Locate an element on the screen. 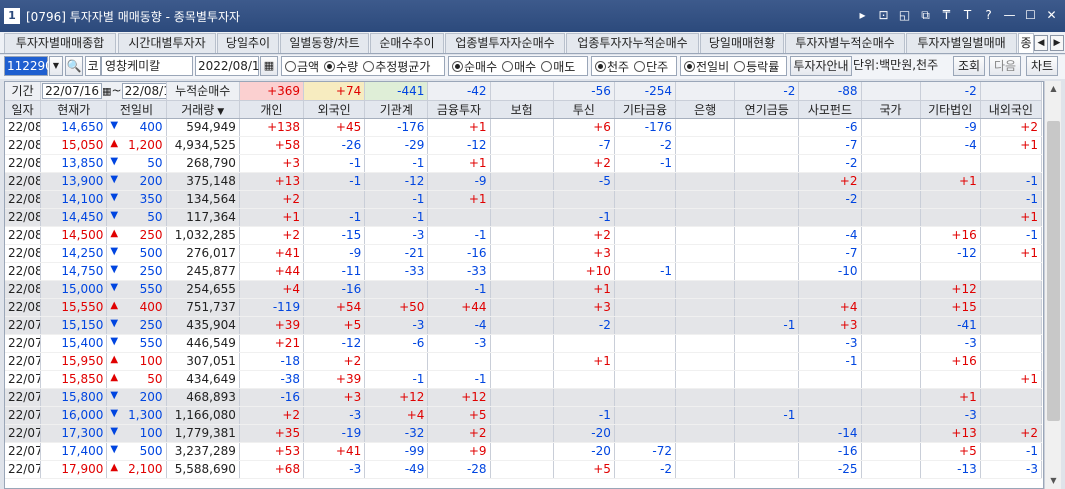 The height and width of the screenshot is (489, 1065). table-row: 22/08/0215,000▼ 550254,655+4-16 -1 +1 +12 is located at coordinates (524, 289).